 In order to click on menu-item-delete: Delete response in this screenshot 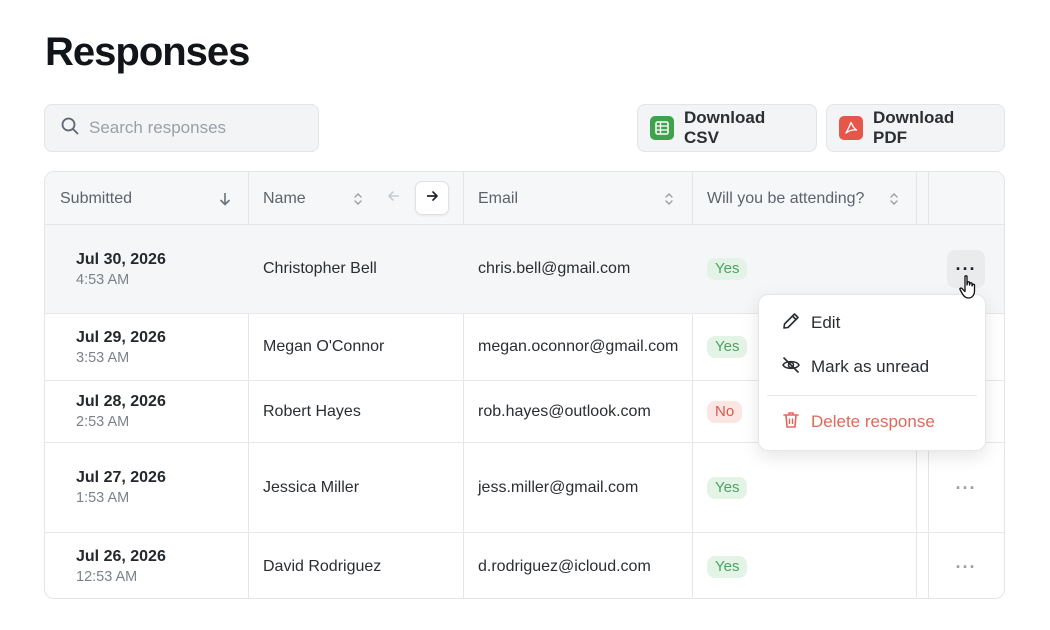, I will do `click(872, 422)`.